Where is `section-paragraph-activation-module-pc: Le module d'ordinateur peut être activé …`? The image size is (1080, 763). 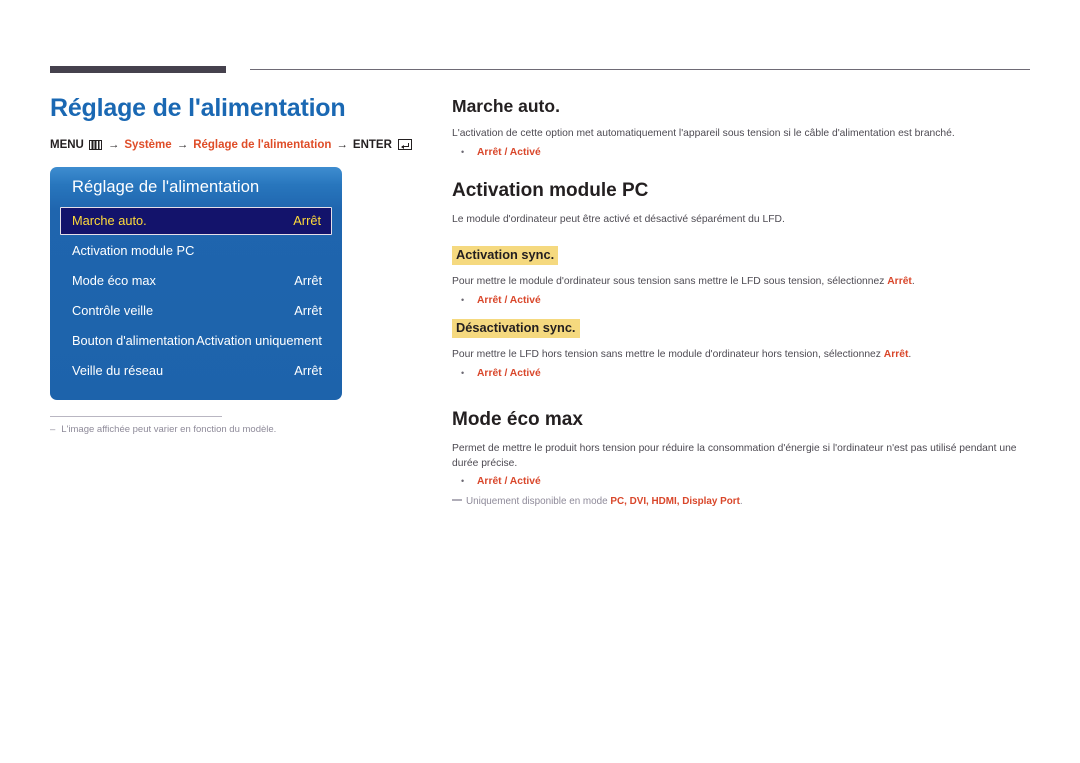
section-paragraph-activation-module-pc: Le module d'ordinateur peut être activé … is located at coordinates (618, 219).